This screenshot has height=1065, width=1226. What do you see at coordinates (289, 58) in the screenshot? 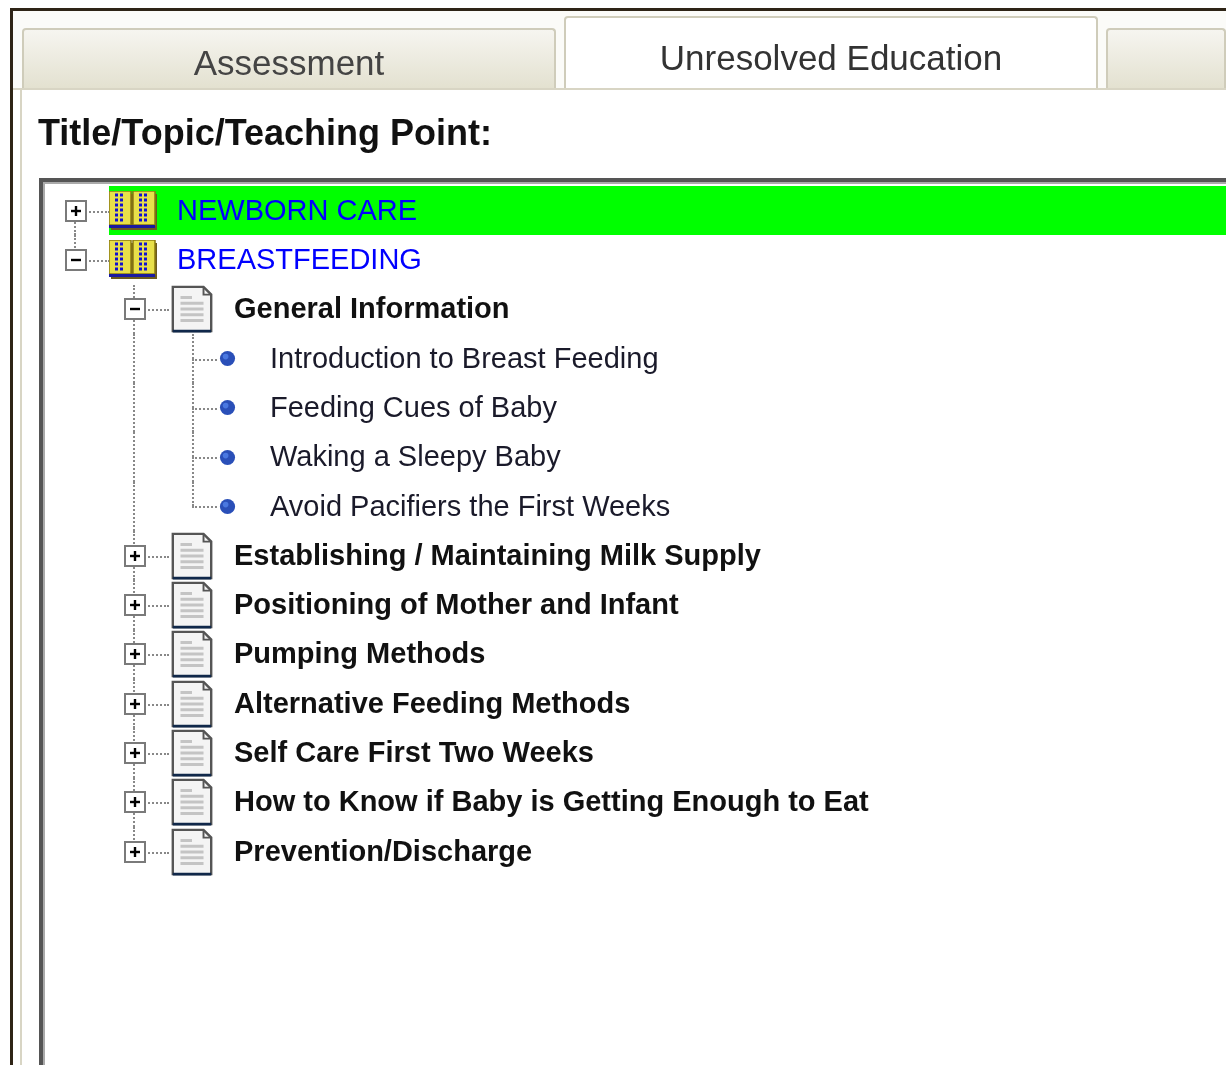
I see `tab: Assessment` at bounding box center [289, 58].